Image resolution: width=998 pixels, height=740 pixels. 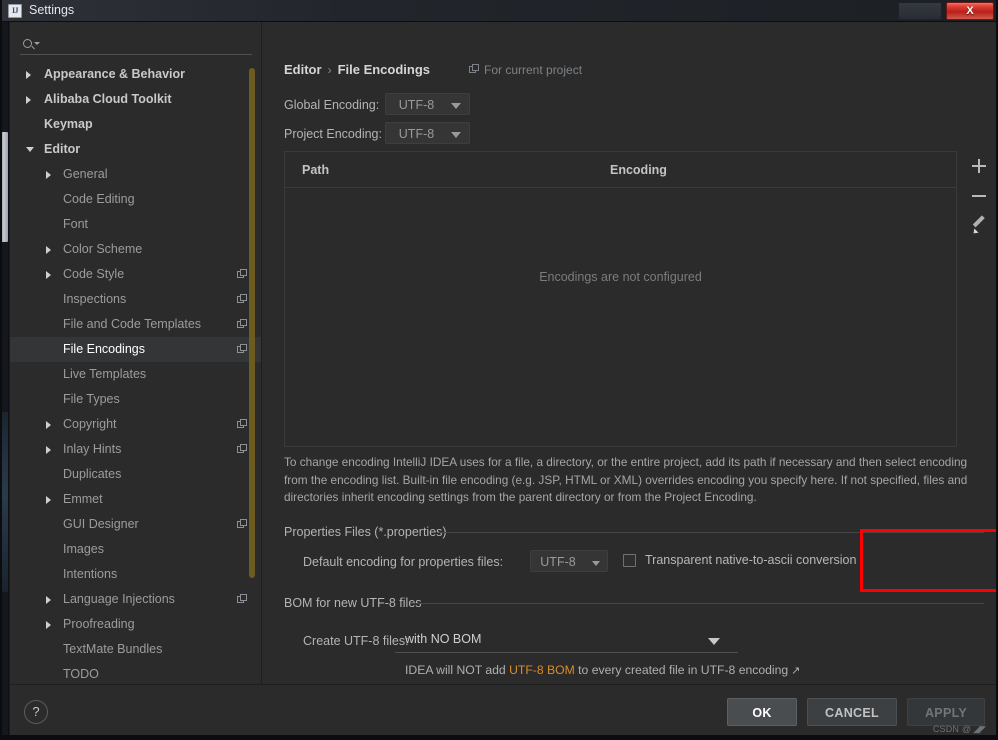 I want to click on default-properties-encoding-dropdown: UTF-8, so click(x=569, y=561).